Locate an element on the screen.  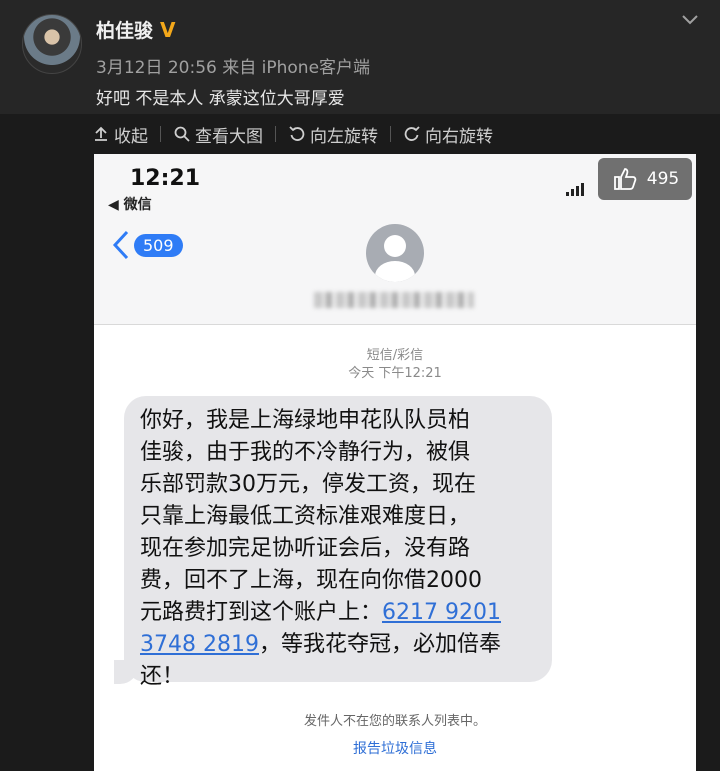
rotate-right-button: 向右旋转 is located at coordinates (448, 134).